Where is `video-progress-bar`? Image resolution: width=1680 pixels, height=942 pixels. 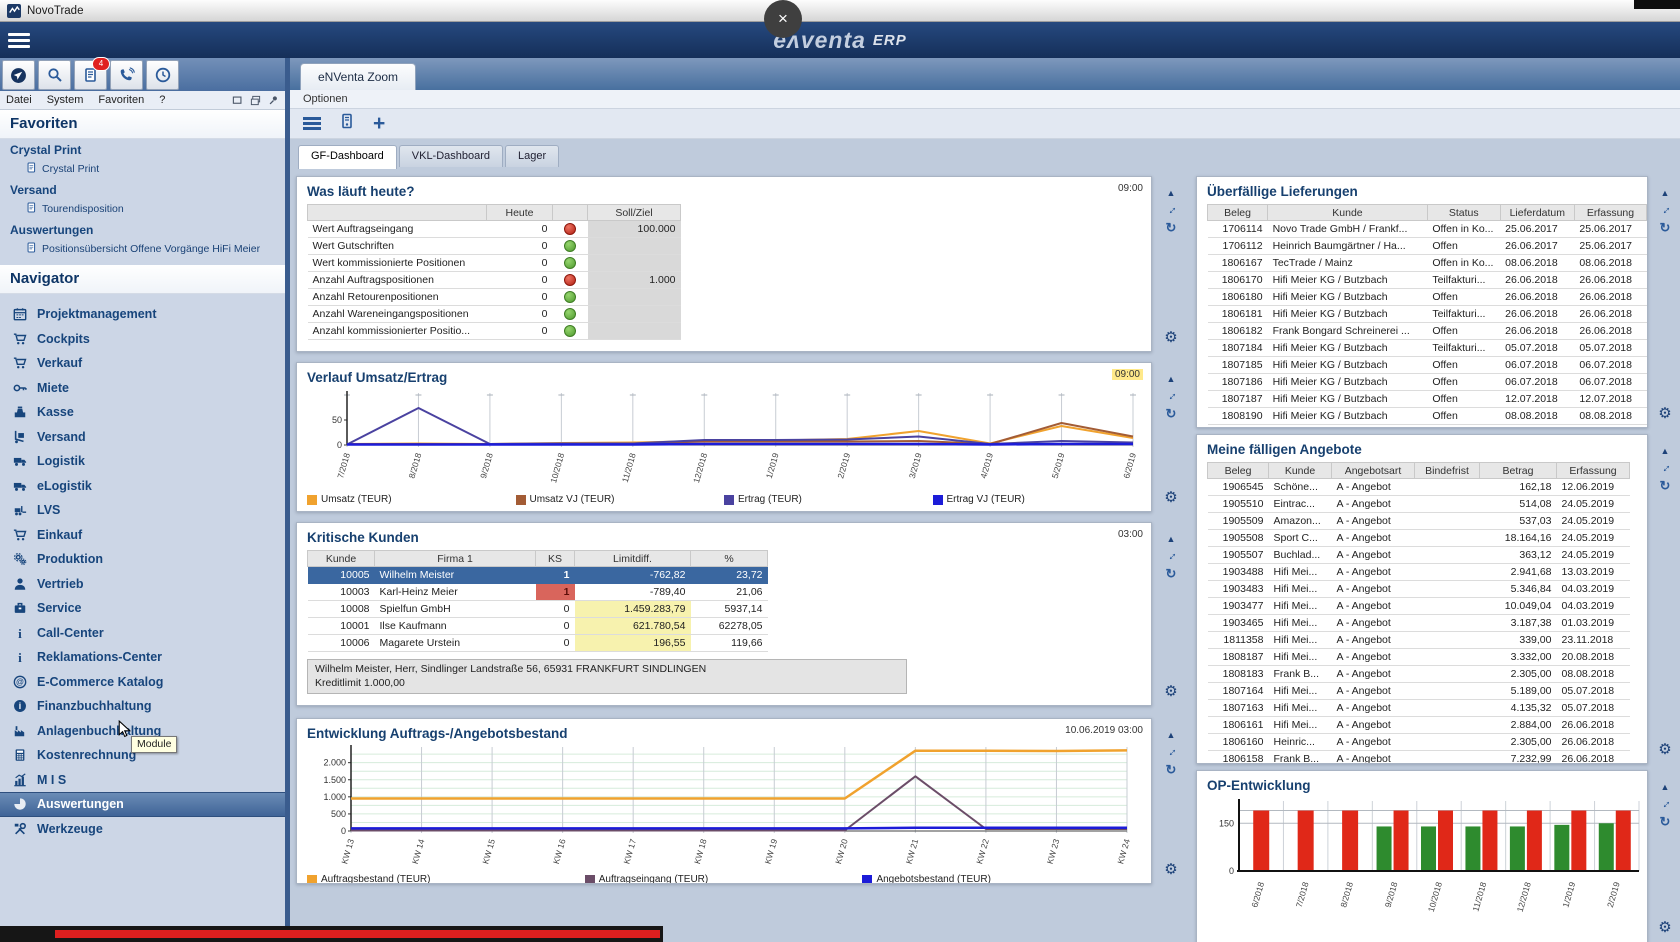
video-progress-bar is located at coordinates (331, 934).